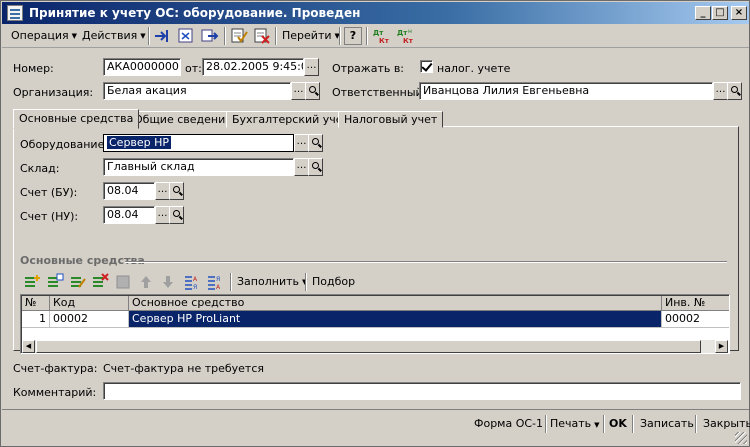 The image size is (750, 447). What do you see at coordinates (139, 142) in the screenshot?
I see `equipment-value: Сервер HP` at bounding box center [139, 142].